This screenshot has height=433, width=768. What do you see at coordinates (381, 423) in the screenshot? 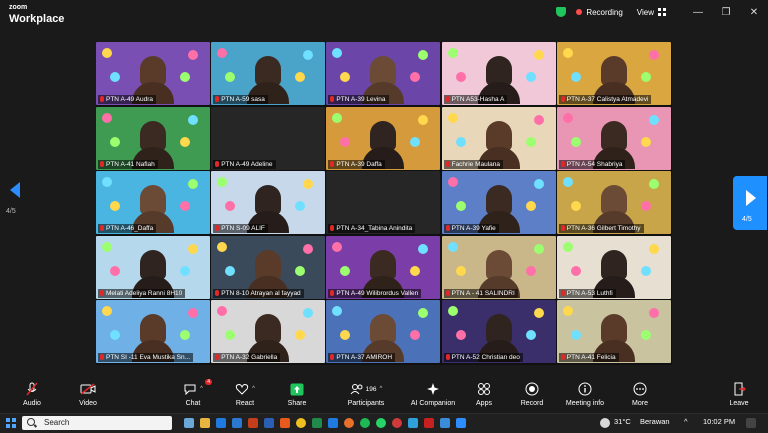
I see `whatsapp-icon` at bounding box center [381, 423].